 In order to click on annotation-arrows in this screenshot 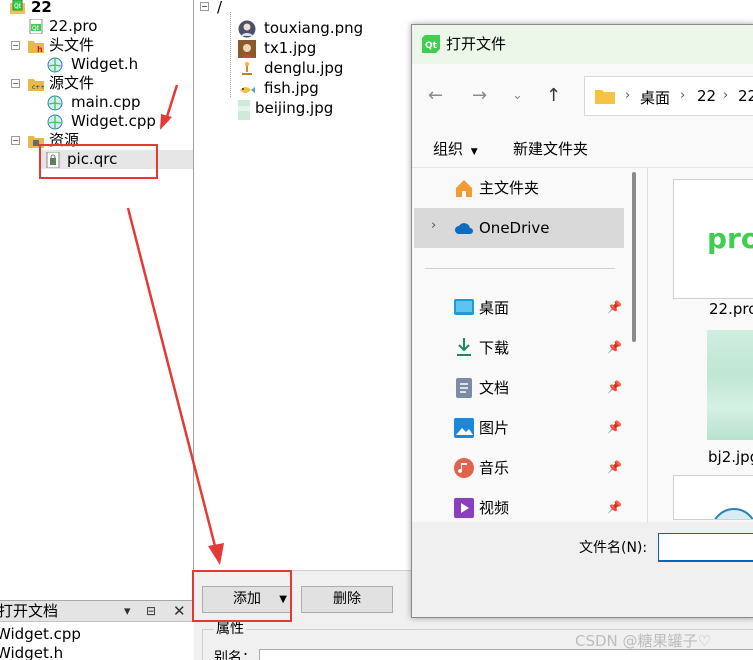, I will do `click(175, 324)`.